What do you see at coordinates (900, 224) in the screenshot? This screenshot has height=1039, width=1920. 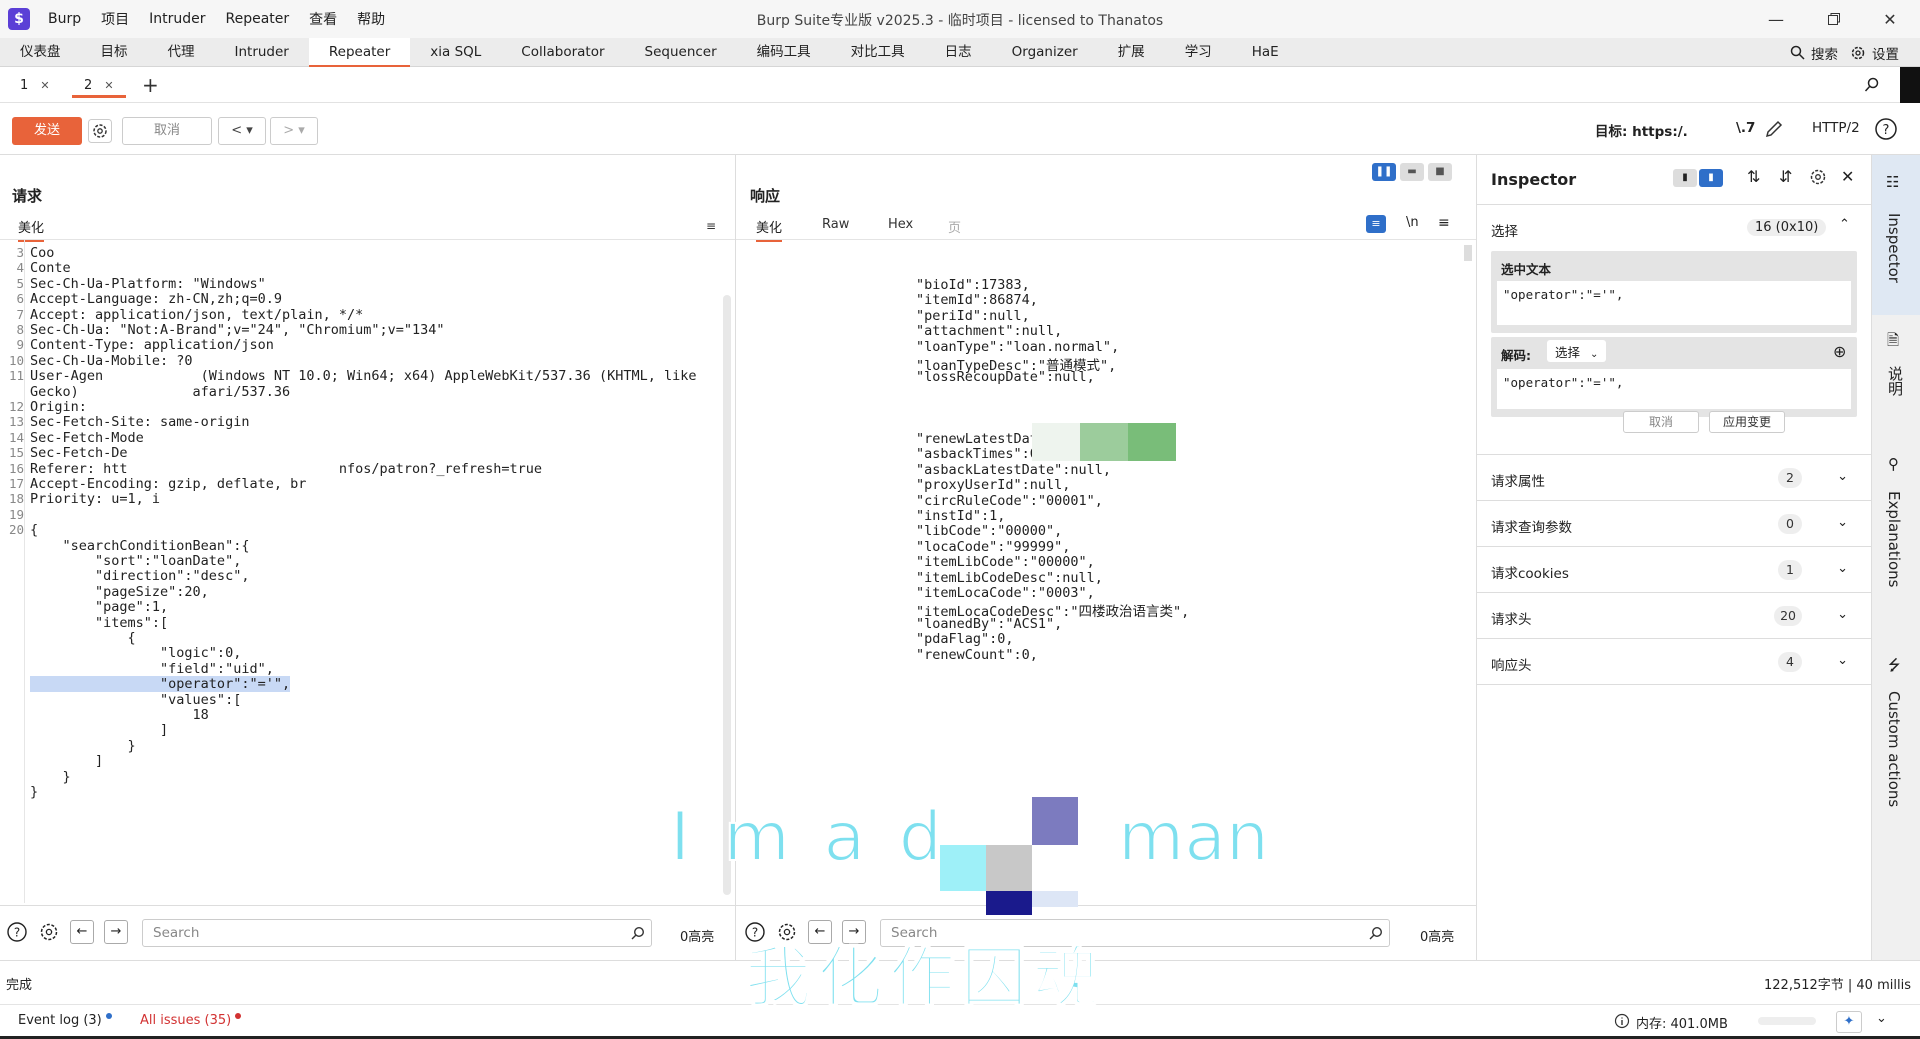 I see `response-tab-hex: Hex` at bounding box center [900, 224].